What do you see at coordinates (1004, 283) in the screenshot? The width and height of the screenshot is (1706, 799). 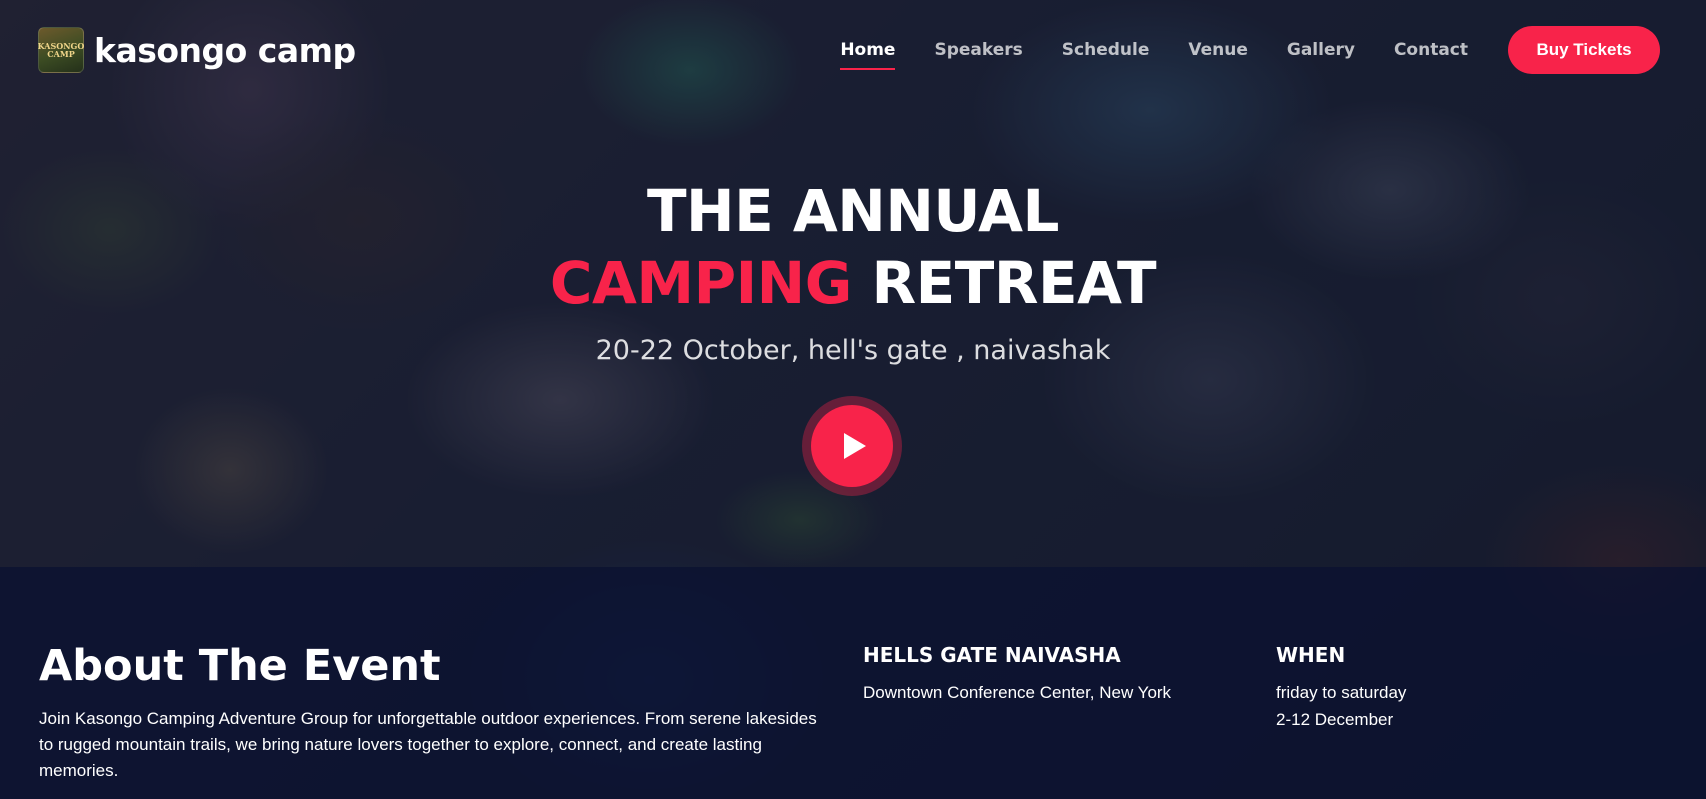 I see `hero-title-line2: RETREAT` at bounding box center [1004, 283].